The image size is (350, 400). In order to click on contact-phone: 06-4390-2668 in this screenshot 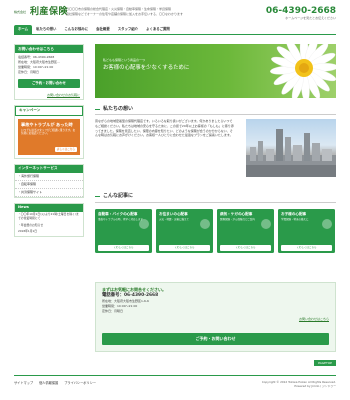, I will do `click(141, 295)`.